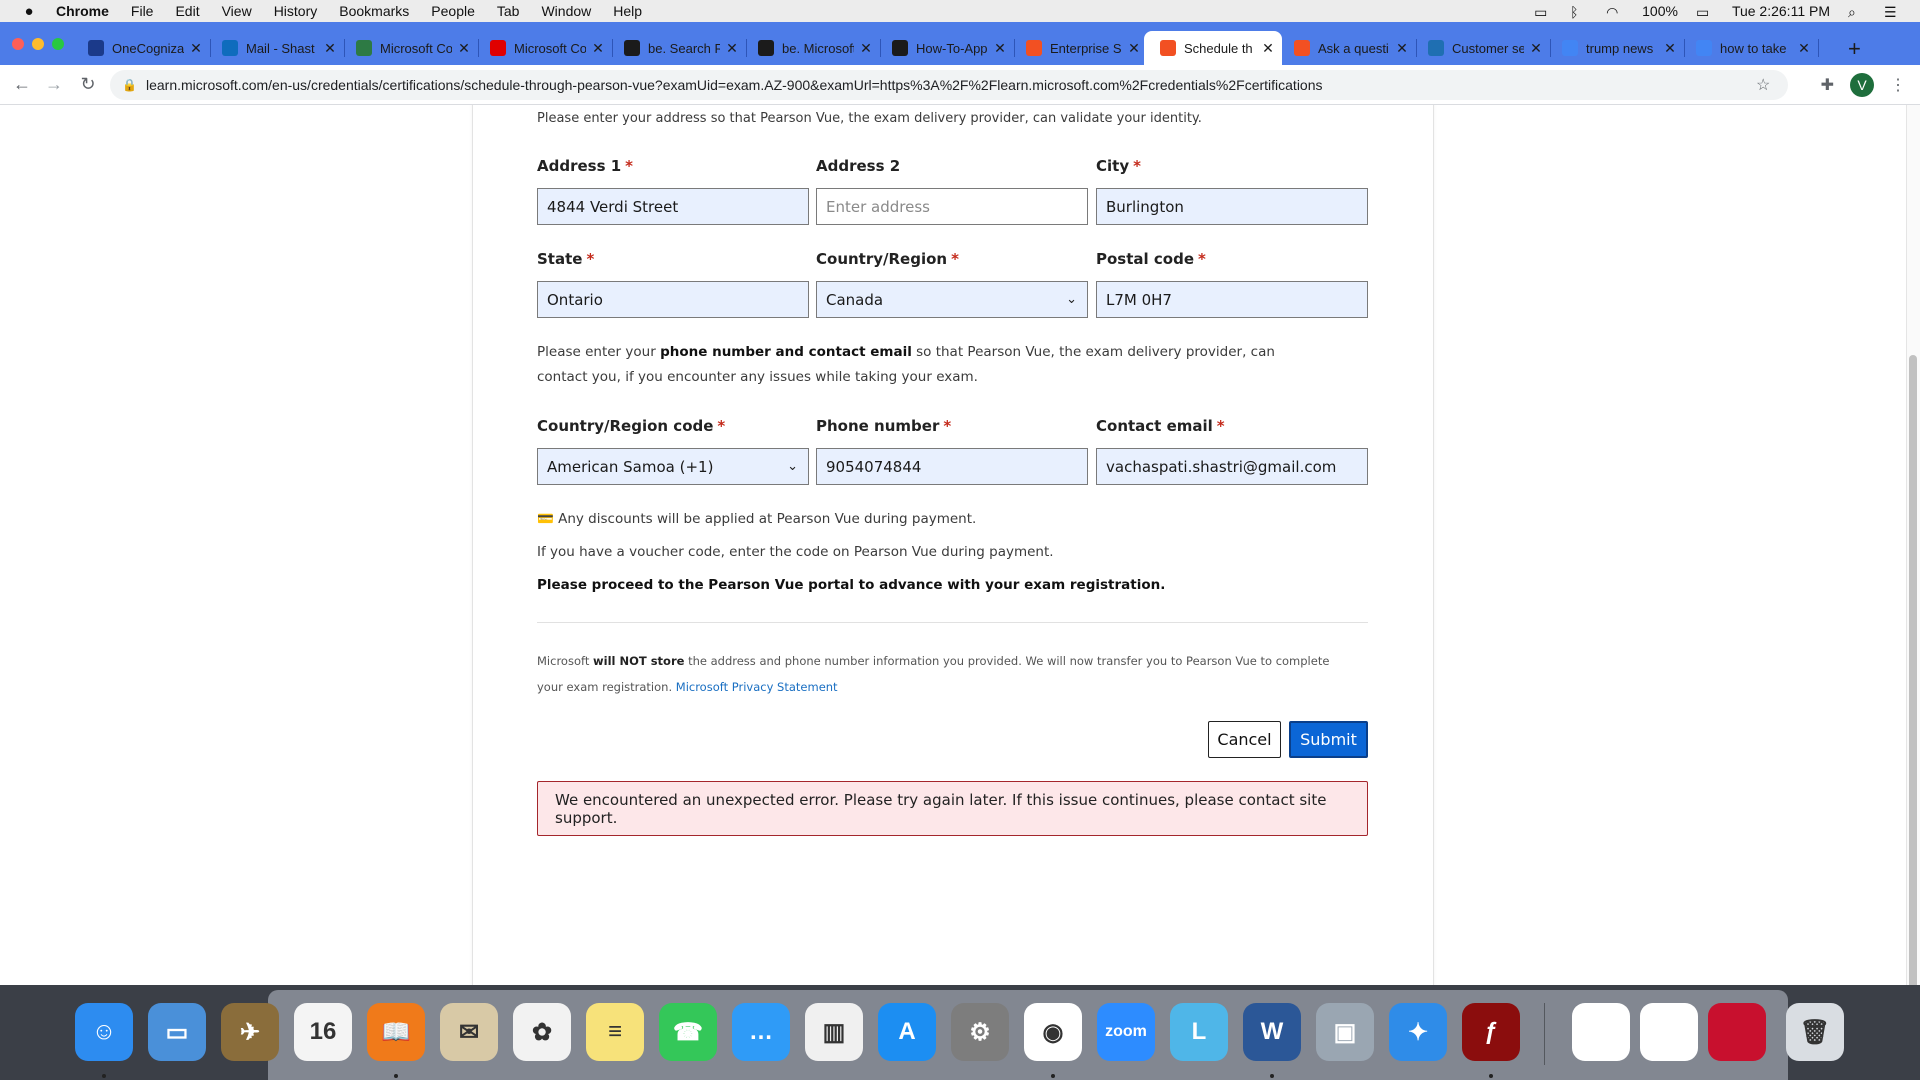 Image resolution: width=1920 pixels, height=1080 pixels. What do you see at coordinates (508, 11) in the screenshot?
I see `menu-tab: Tab` at bounding box center [508, 11].